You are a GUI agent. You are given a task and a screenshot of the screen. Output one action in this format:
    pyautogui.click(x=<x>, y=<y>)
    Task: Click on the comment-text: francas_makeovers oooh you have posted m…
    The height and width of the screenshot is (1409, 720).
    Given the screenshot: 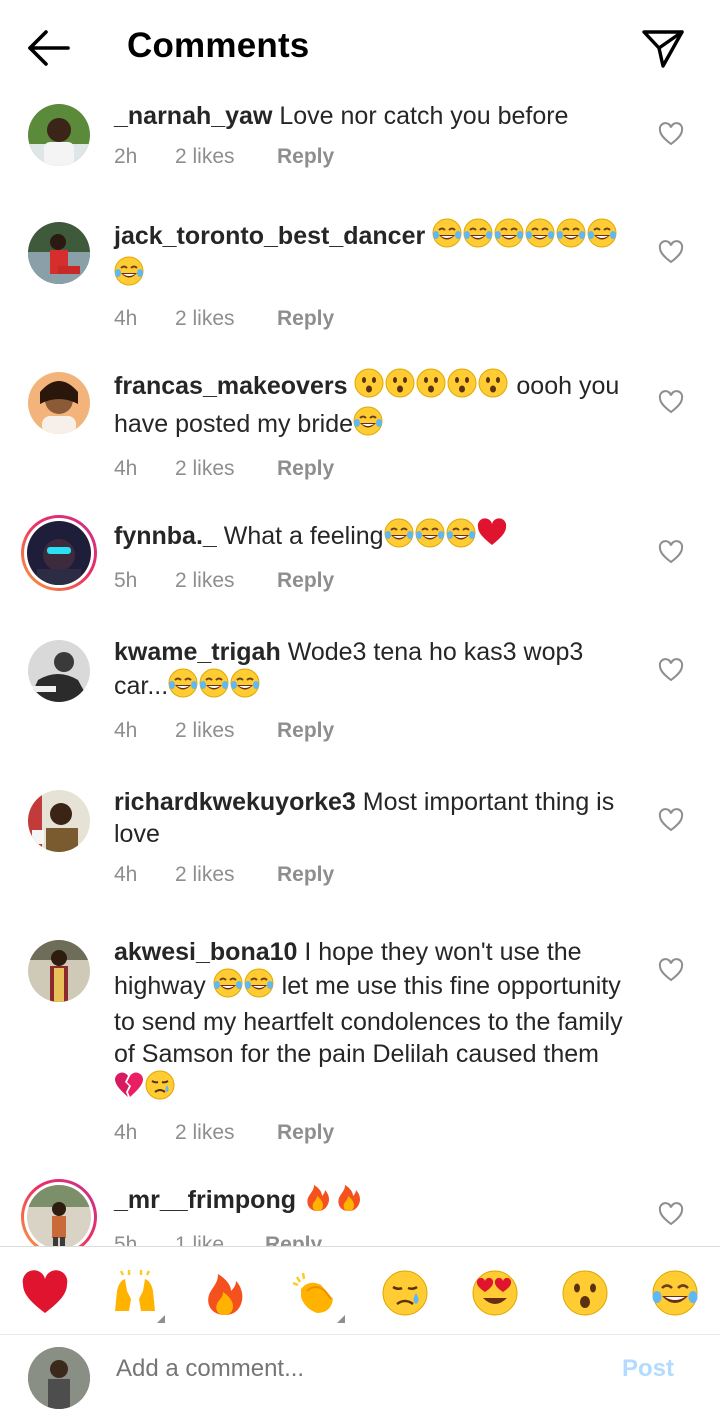 What is the action you would take?
    pyautogui.click(x=374, y=406)
    